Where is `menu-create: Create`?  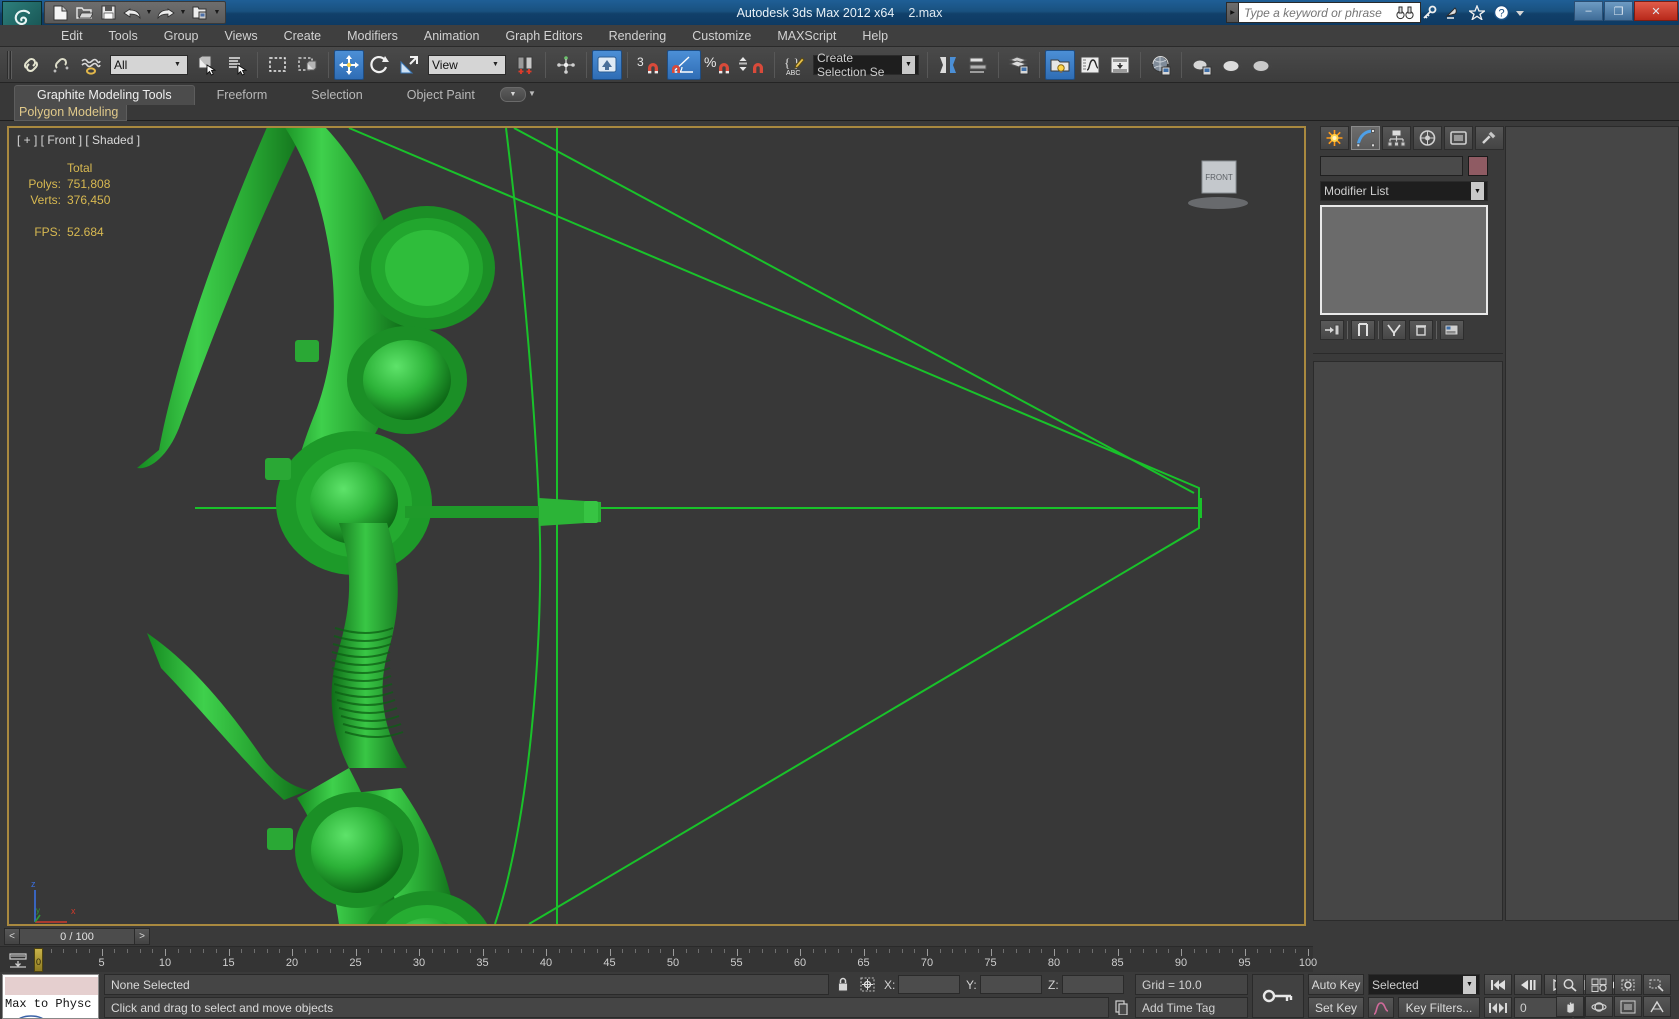
menu-create: Create is located at coordinates (303, 36).